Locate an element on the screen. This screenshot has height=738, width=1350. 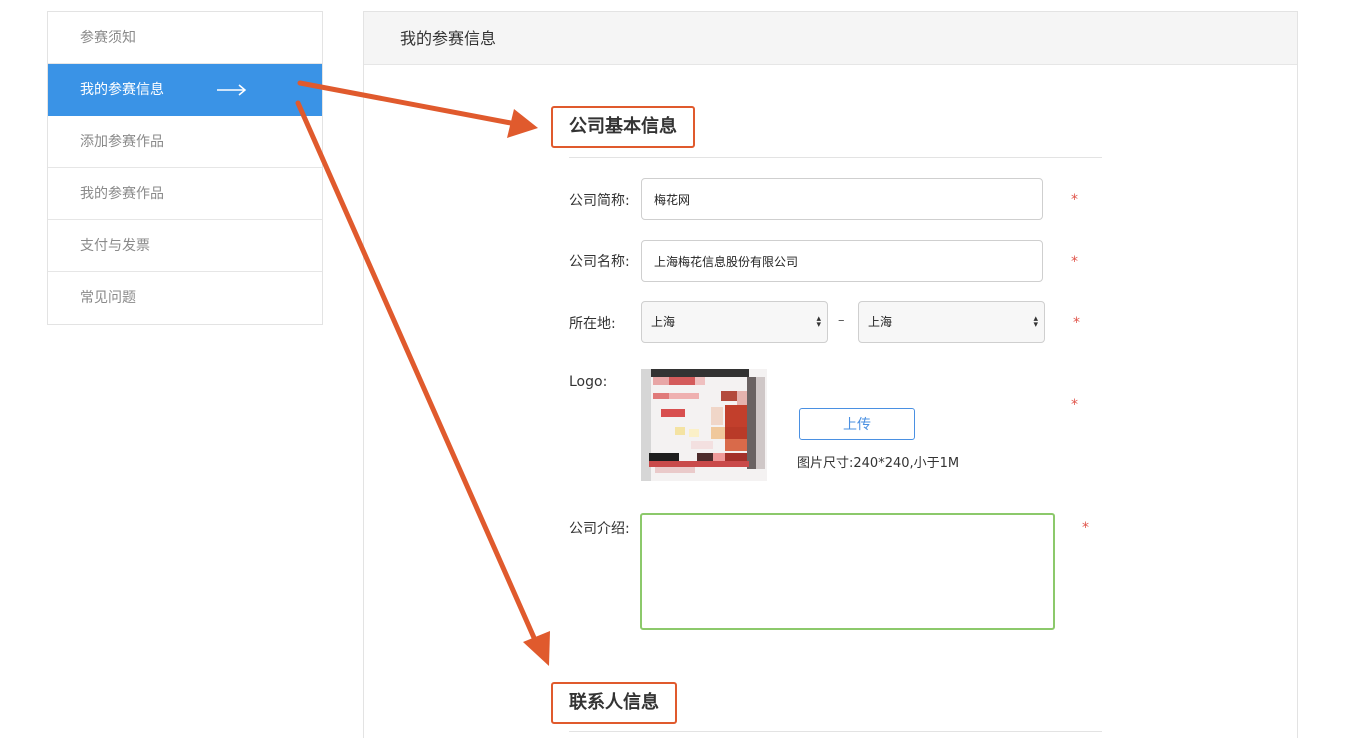
short-name-label: 公司简称: is located at coordinates (599, 201).